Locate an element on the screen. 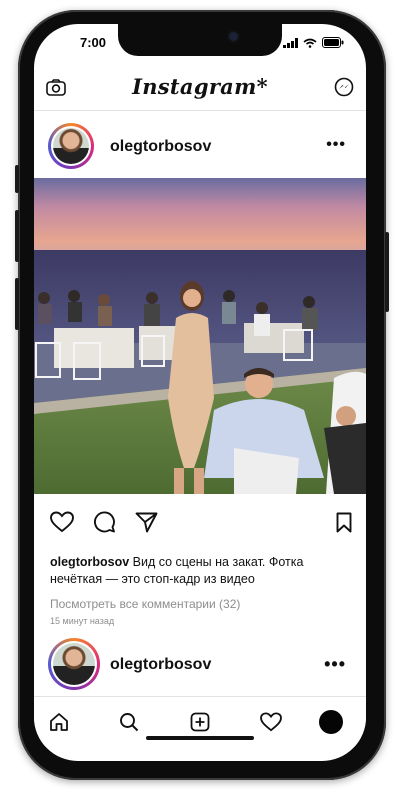 The image size is (412, 800). next-post-header: olegtorbosov ••• is located at coordinates (200, 663).